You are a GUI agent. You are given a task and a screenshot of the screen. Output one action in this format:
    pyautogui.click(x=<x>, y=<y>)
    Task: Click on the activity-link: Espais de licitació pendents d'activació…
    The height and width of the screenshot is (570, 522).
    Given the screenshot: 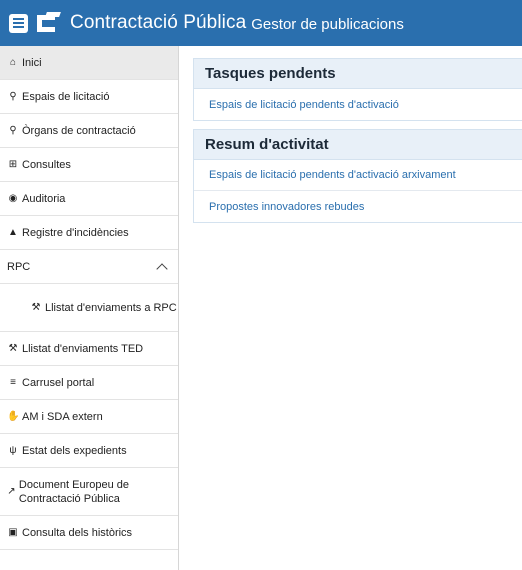 What is the action you would take?
    pyautogui.click(x=358, y=175)
    